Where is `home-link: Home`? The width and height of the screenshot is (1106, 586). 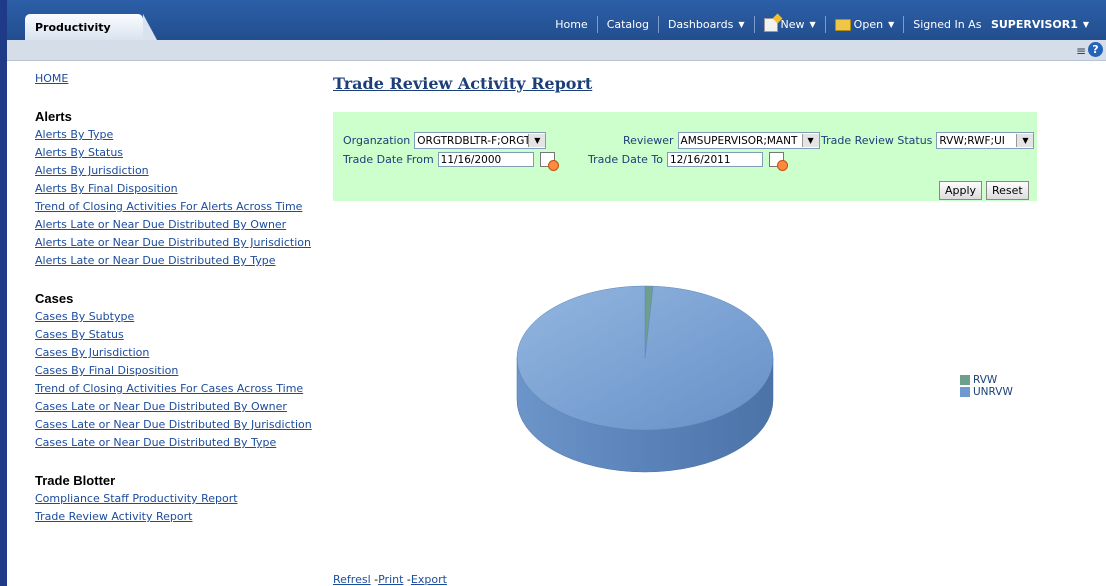
home-link: Home is located at coordinates (571, 24).